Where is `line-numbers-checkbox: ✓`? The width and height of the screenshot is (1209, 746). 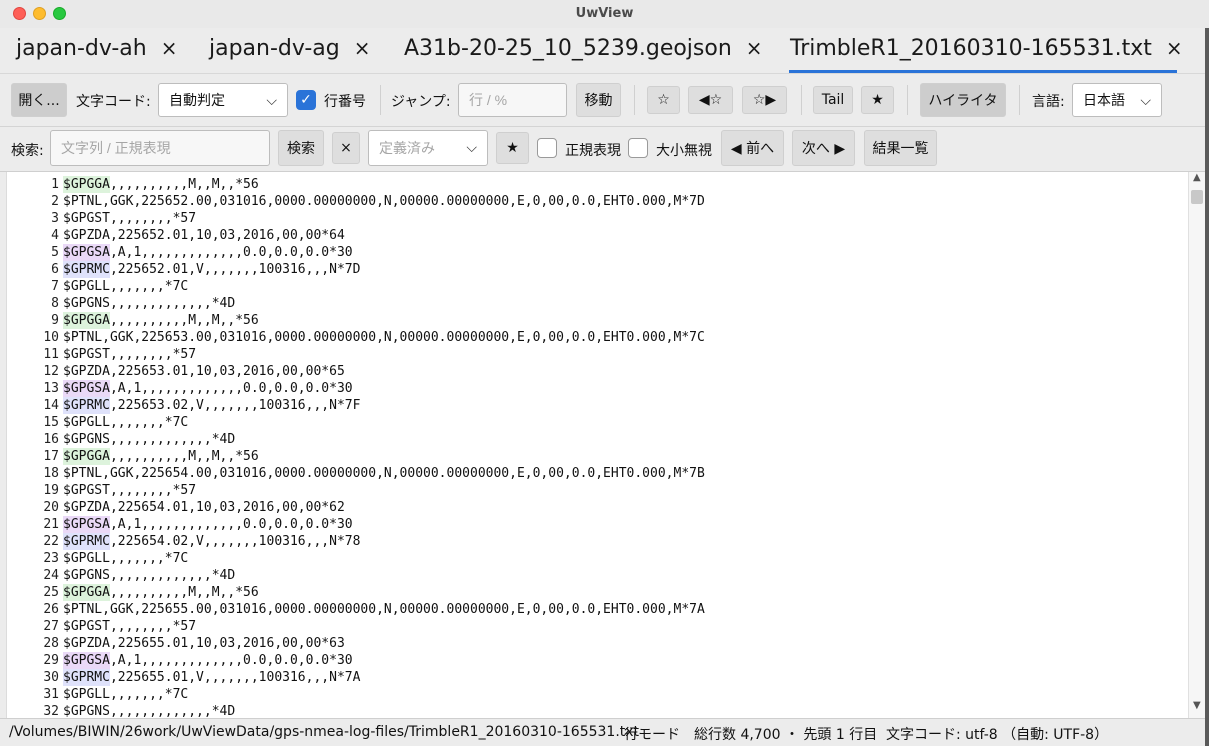
line-numbers-checkbox: ✓ is located at coordinates (306, 100).